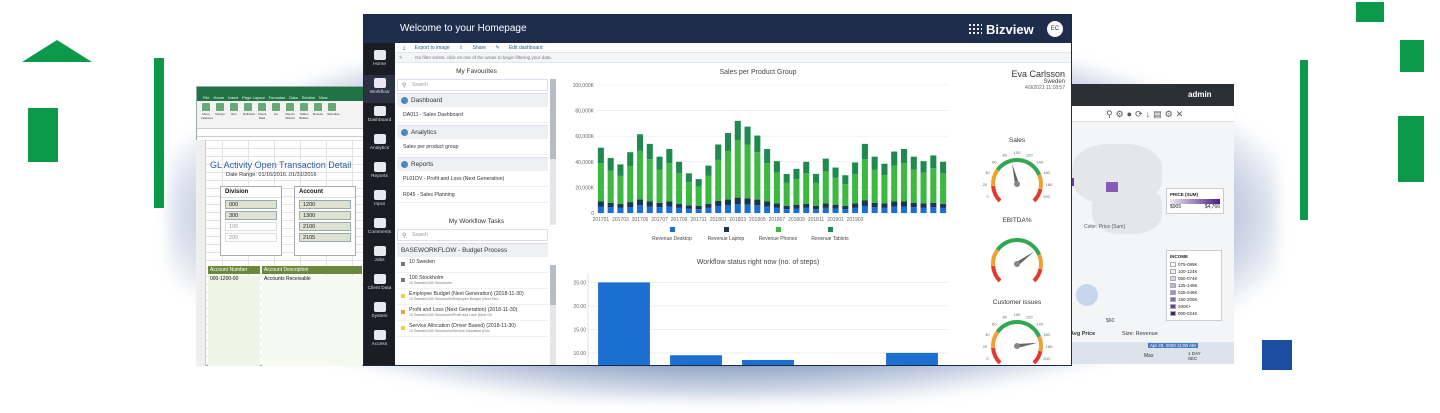 This screenshot has height=413, width=1440. What do you see at coordinates (472, 195) in the screenshot?
I see `fav-item: R045 - Sales Planning` at bounding box center [472, 195].